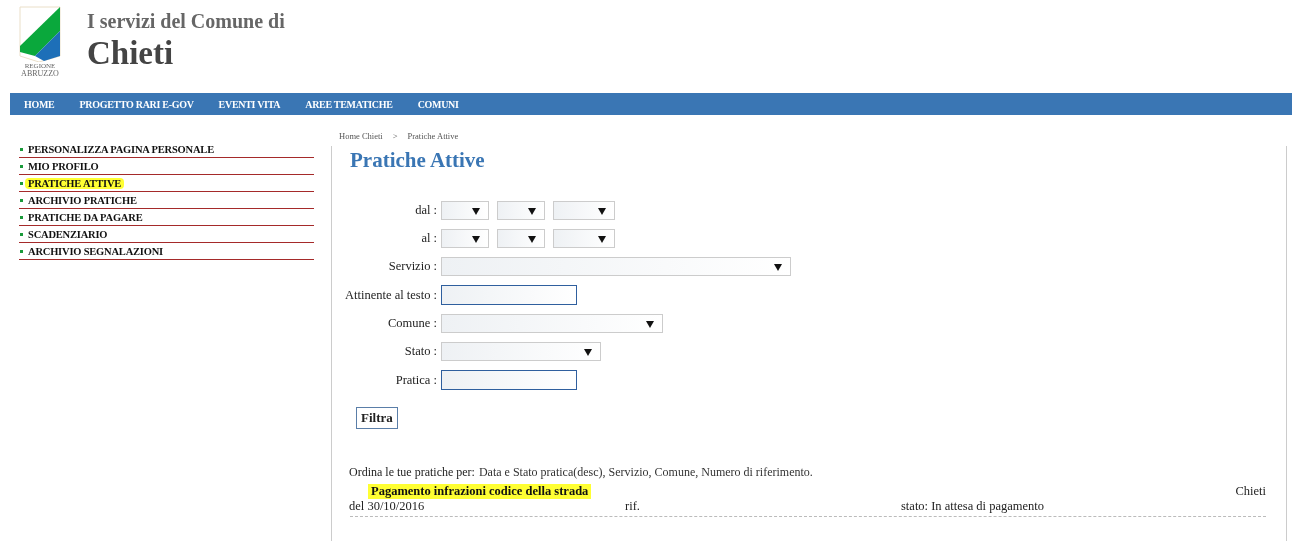  Describe the element at coordinates (972, 506) in the screenshot. I see `result-status: stato: In attesa di pagamento` at that location.